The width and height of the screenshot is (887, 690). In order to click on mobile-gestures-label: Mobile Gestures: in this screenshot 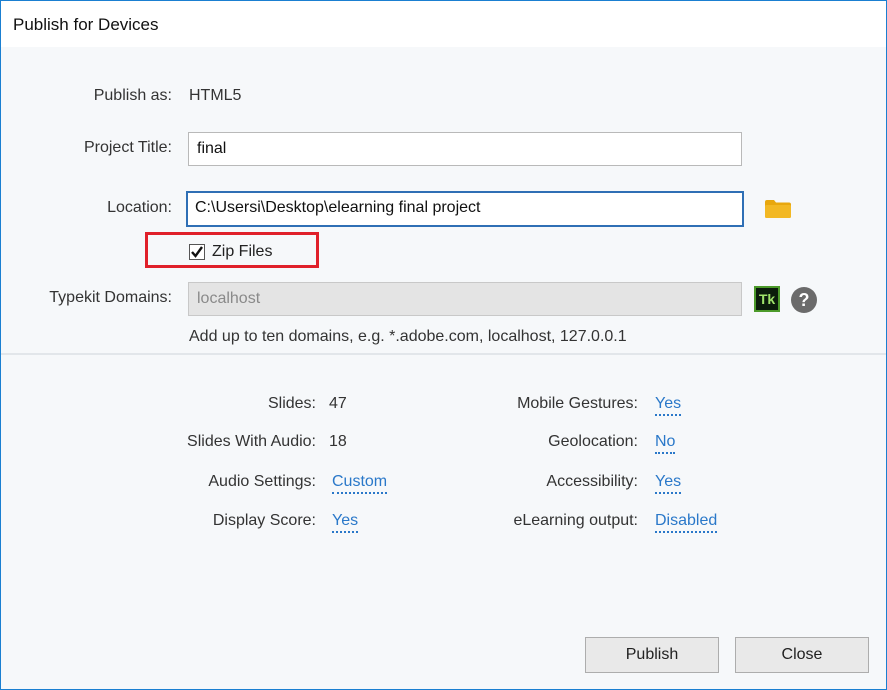, I will do `click(577, 403)`.